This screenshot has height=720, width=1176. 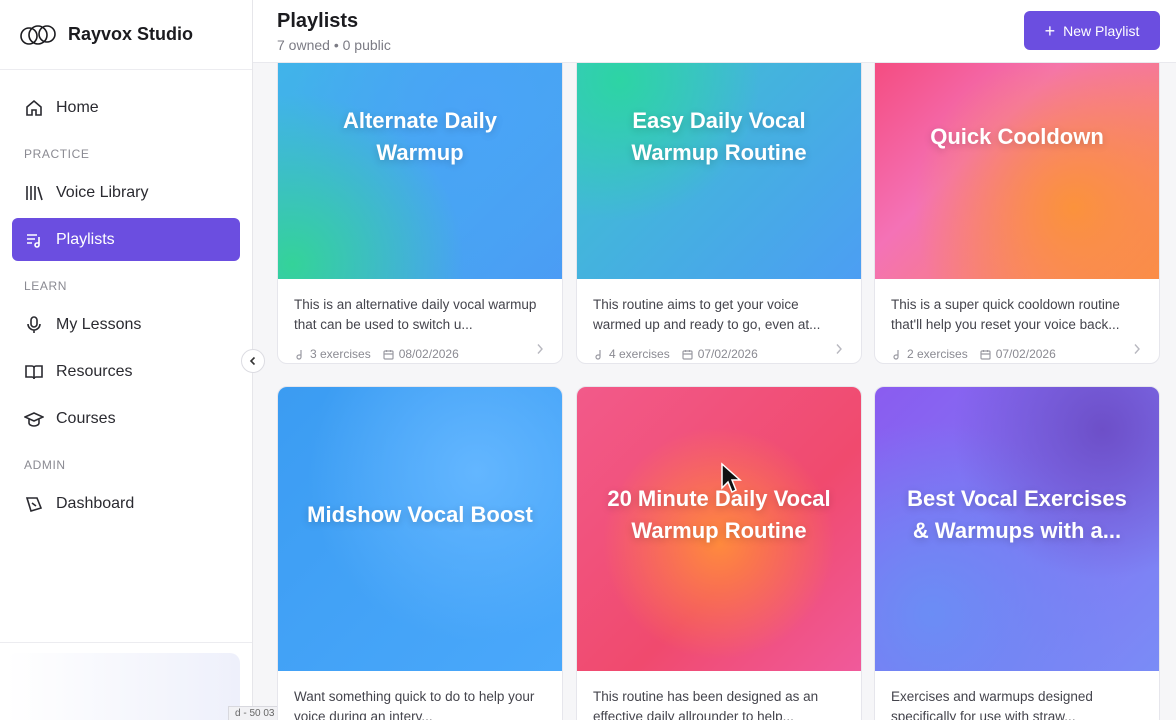 I want to click on playlist-title: Quick Cooldown, so click(x=1017, y=136).